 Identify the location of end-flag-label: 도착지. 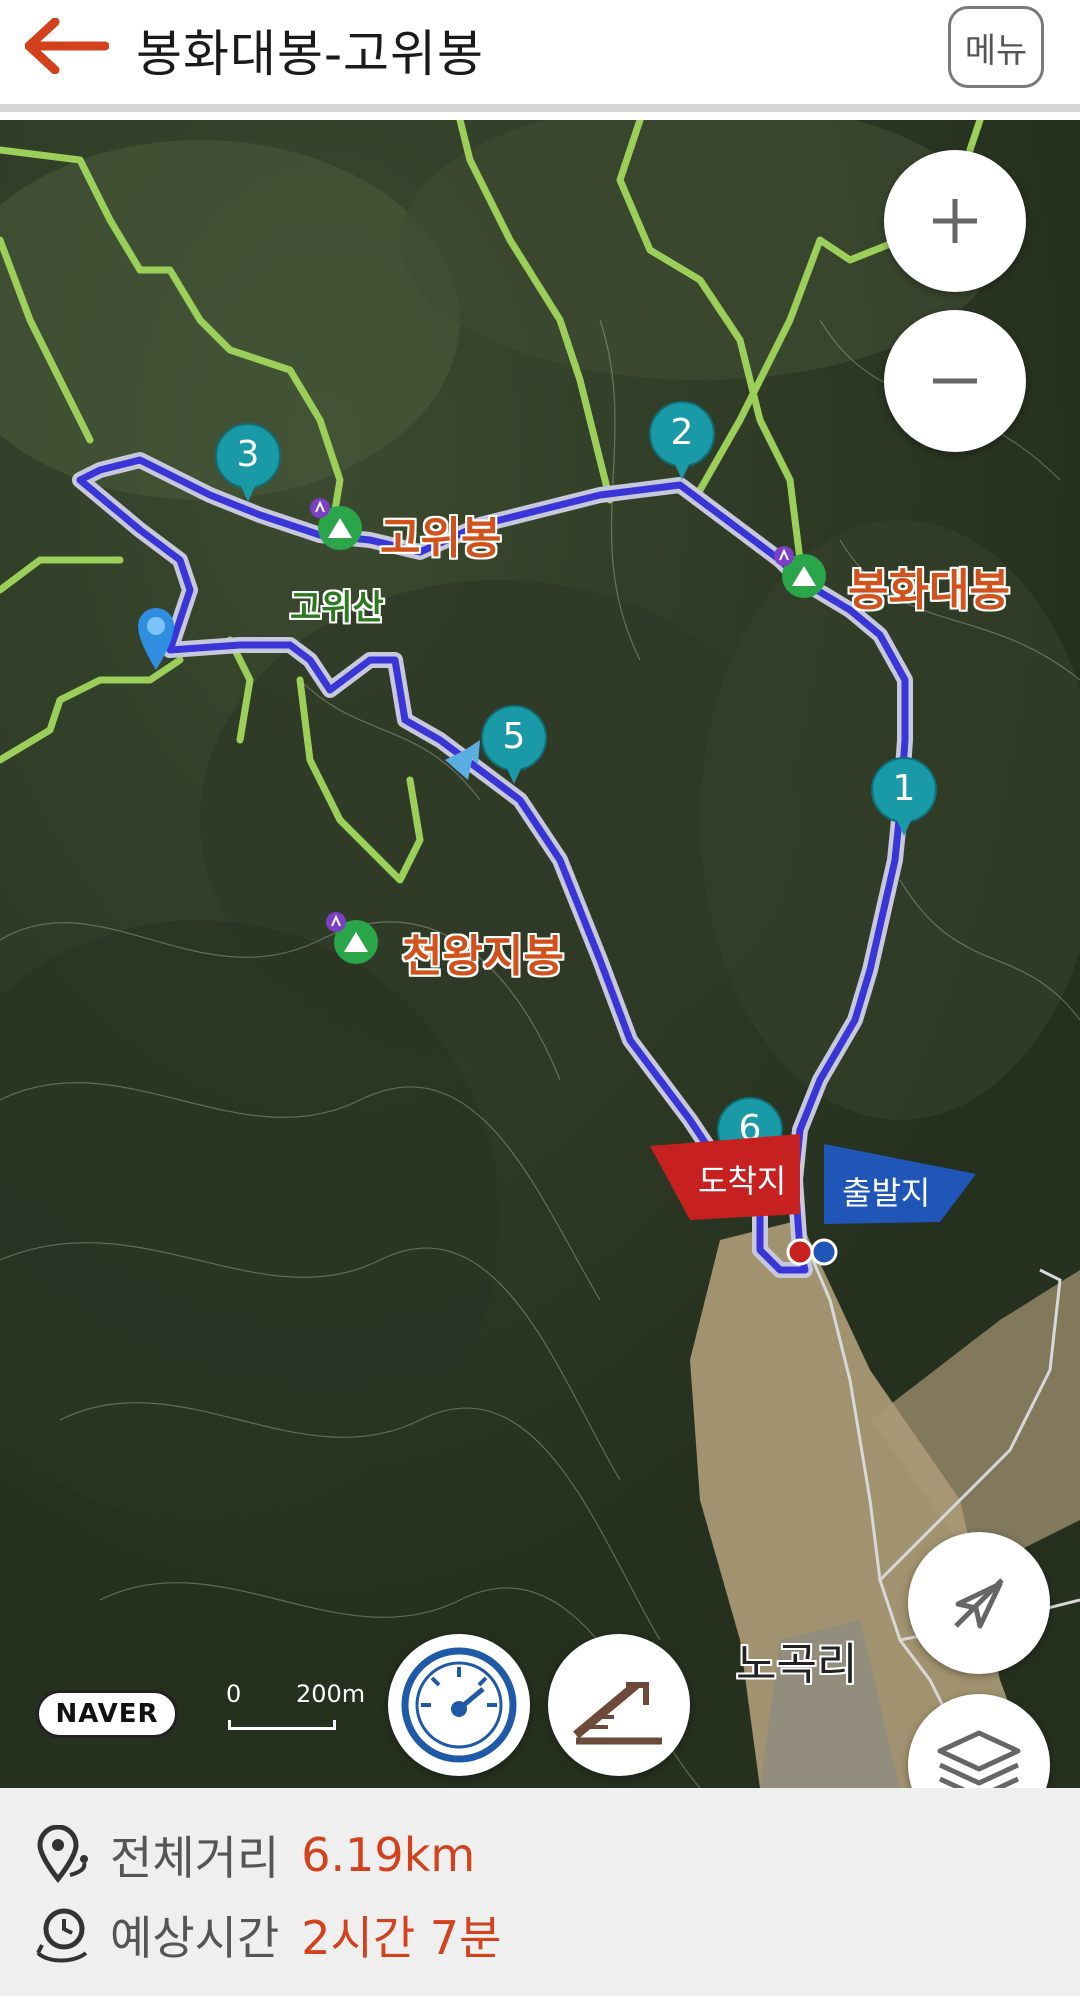
(742, 1181).